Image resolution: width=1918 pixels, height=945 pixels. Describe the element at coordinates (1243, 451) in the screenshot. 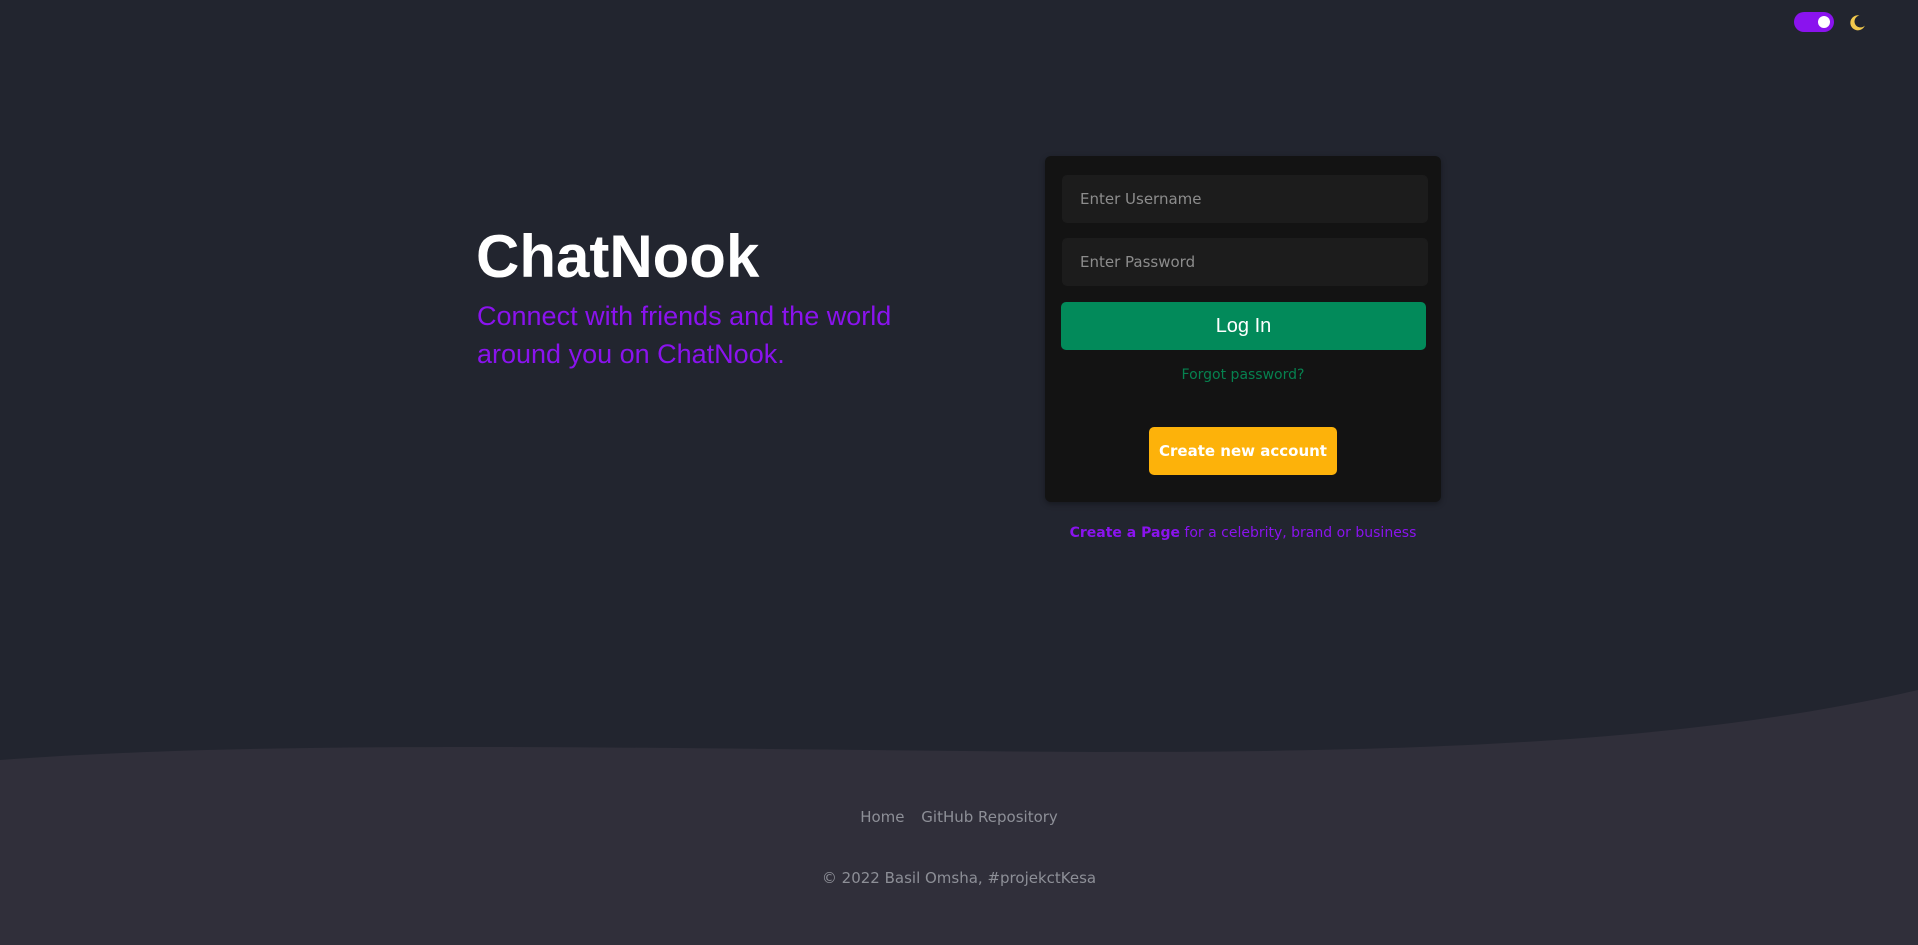

I see `create-account-button: Create new account` at that location.